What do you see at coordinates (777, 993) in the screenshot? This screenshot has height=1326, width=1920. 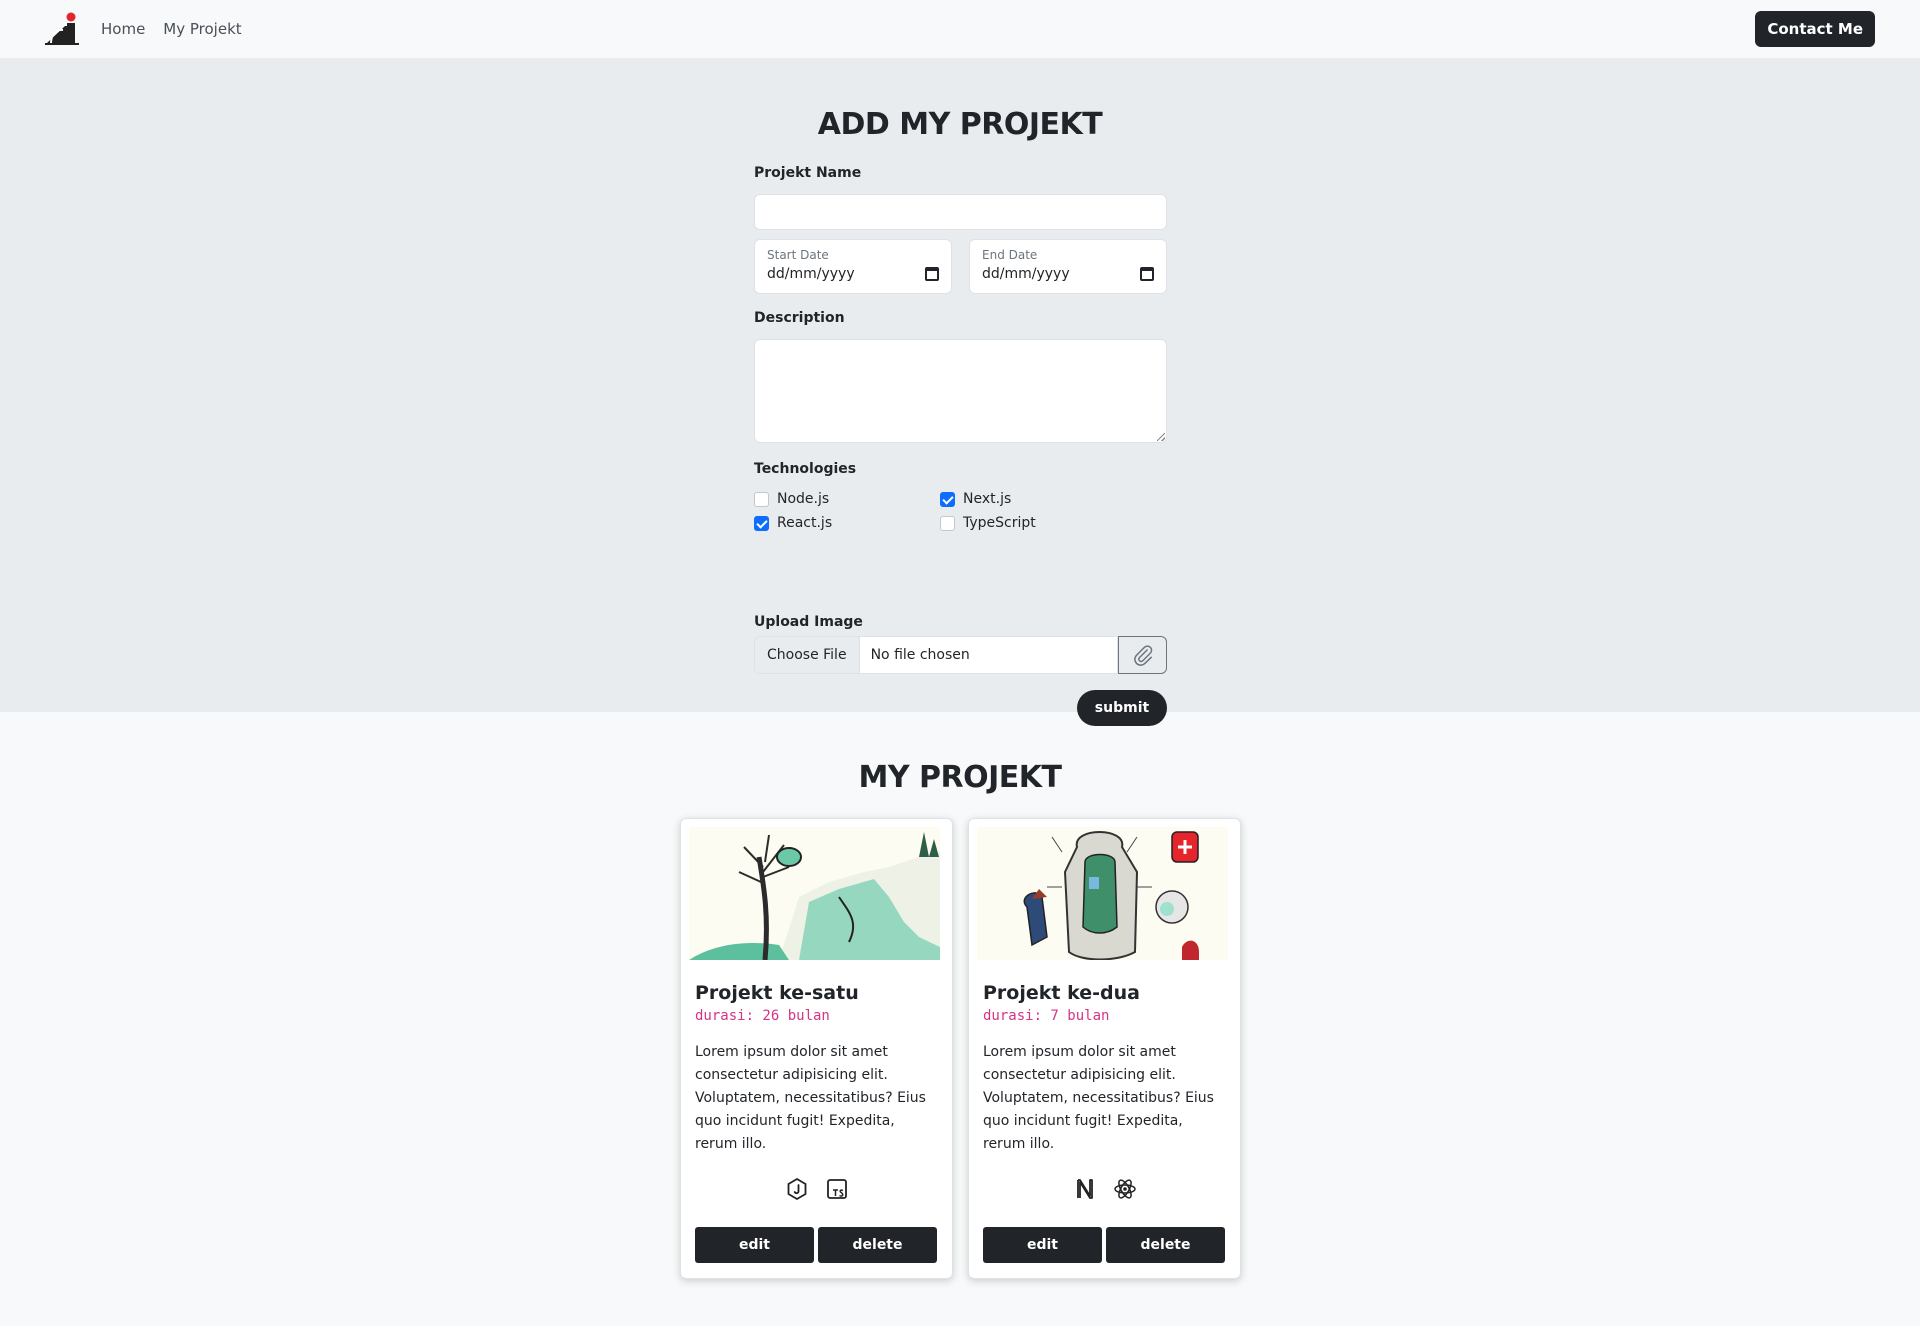 I see `project-title: Projekt ke-satu` at bounding box center [777, 993].